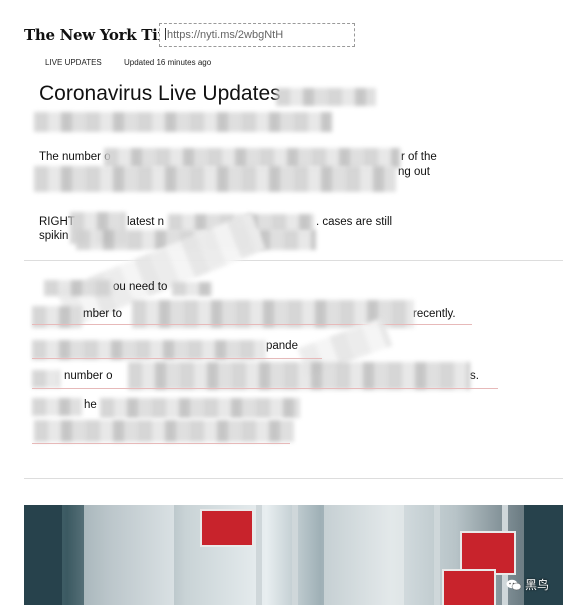 The width and height of the screenshot is (563, 605). I want to click on panel-left, so click(129, 555).